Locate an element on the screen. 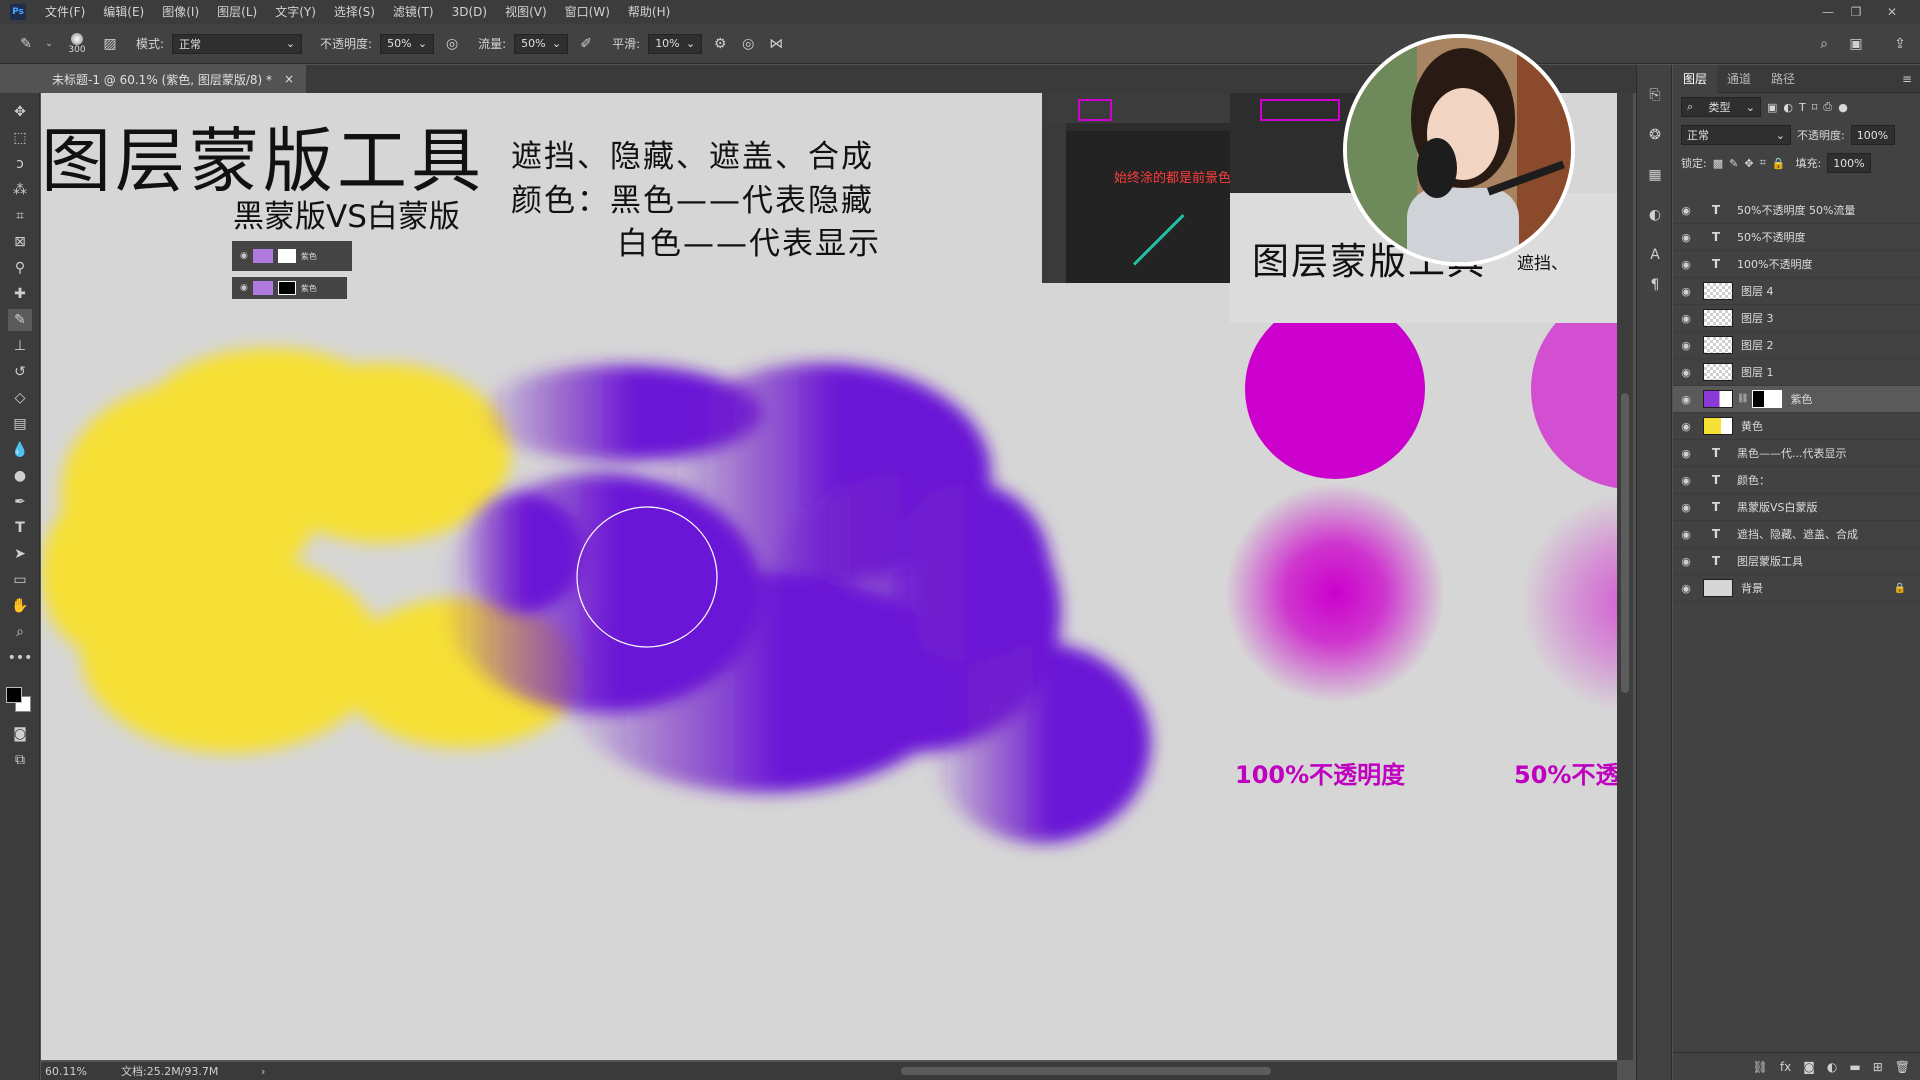 Image resolution: width=1920 pixels, height=1080 pixels. lock-transparency-icon: ▩ is located at coordinates (1718, 163).